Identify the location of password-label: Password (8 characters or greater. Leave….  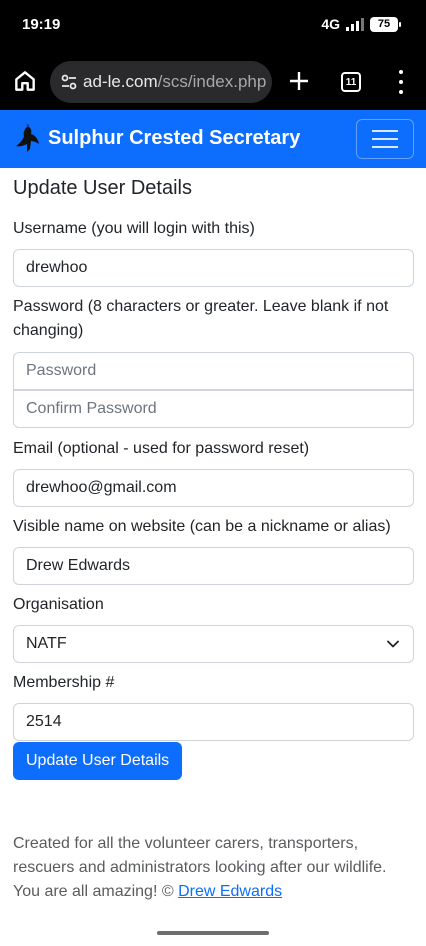
(201, 318).